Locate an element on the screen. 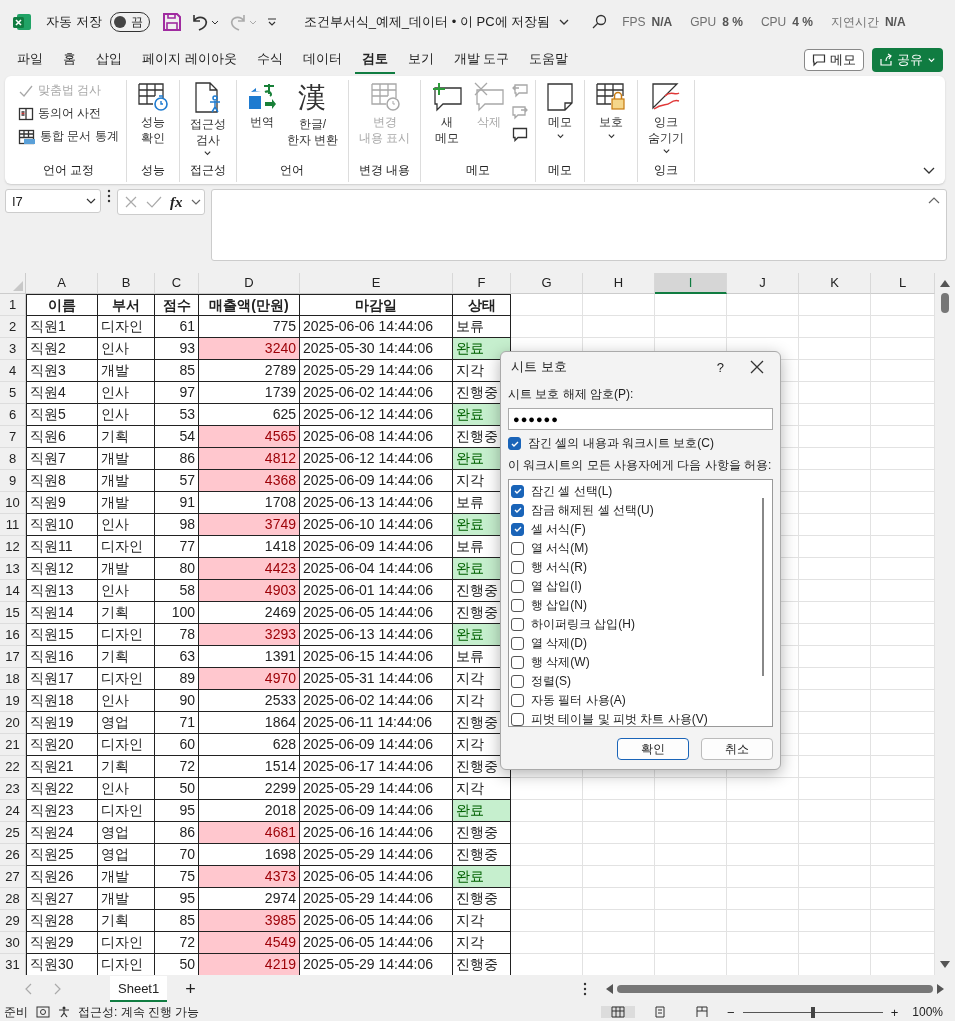 The image size is (955, 1021). row-header: 5 is located at coordinates (13, 393).